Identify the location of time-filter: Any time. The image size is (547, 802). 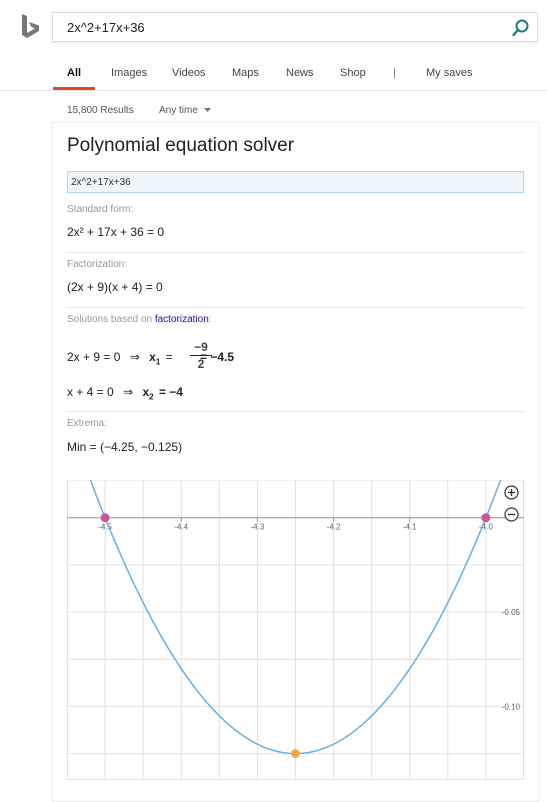
(185, 110).